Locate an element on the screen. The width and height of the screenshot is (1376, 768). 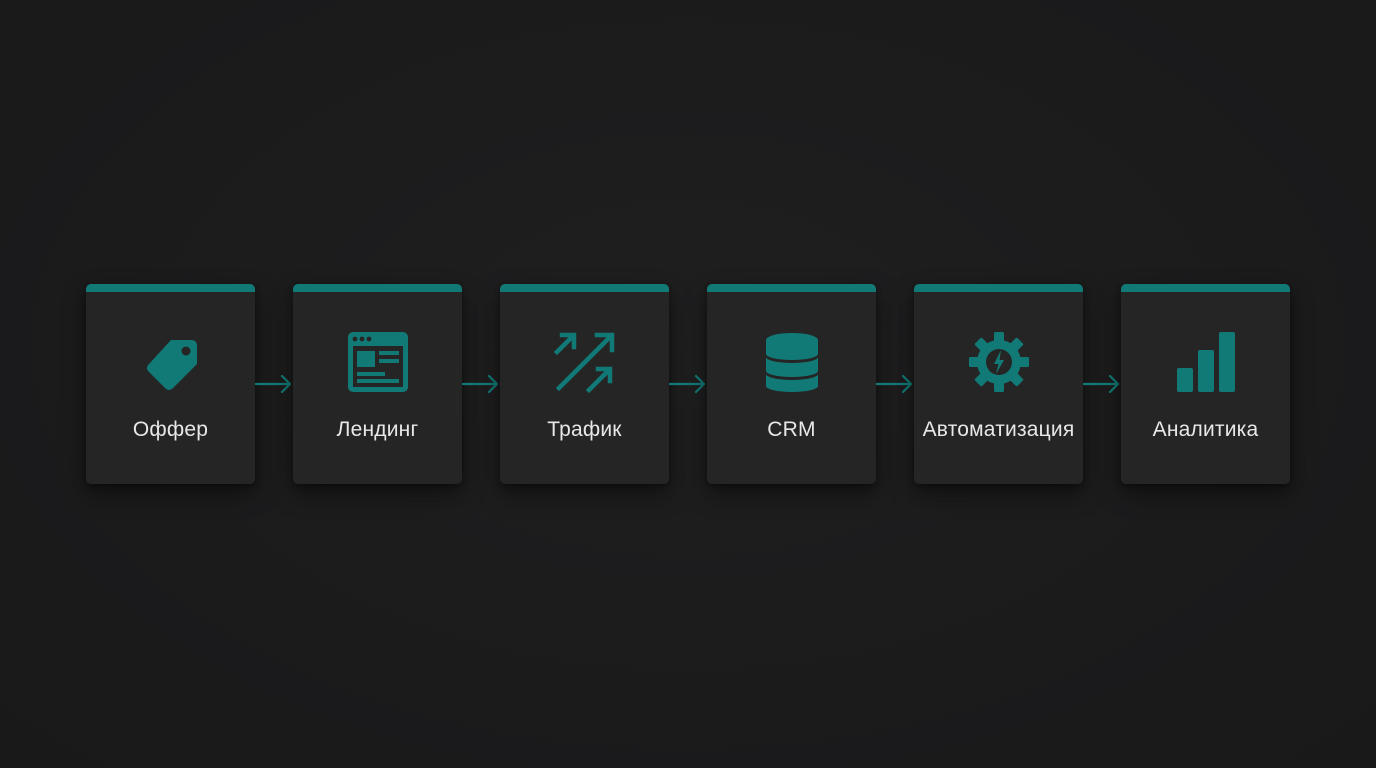
step-label: Трафик is located at coordinates (584, 429).